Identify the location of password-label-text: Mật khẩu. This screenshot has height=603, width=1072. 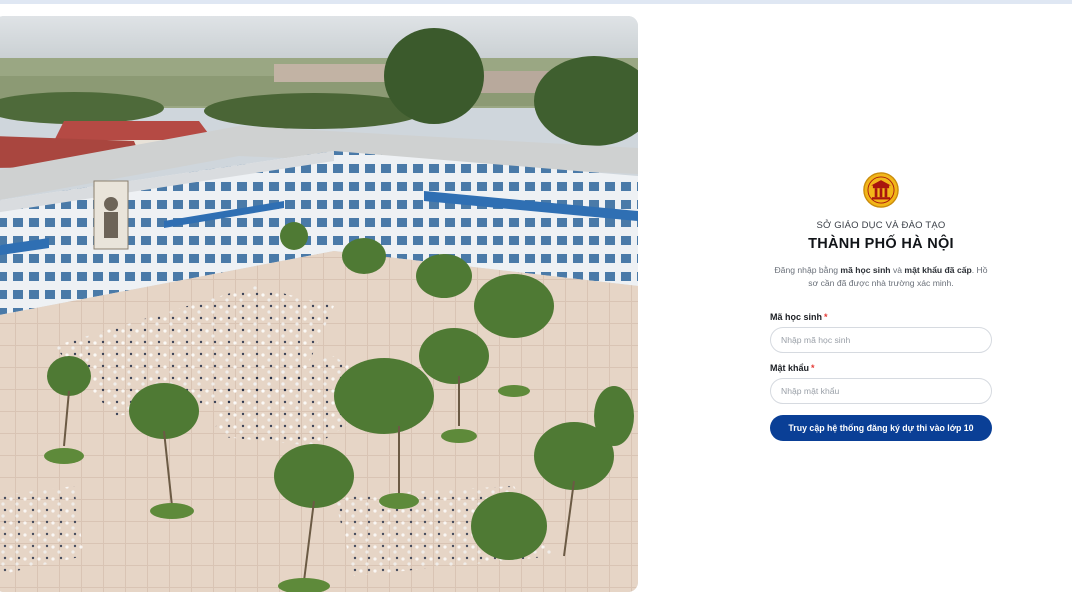
(790, 368).